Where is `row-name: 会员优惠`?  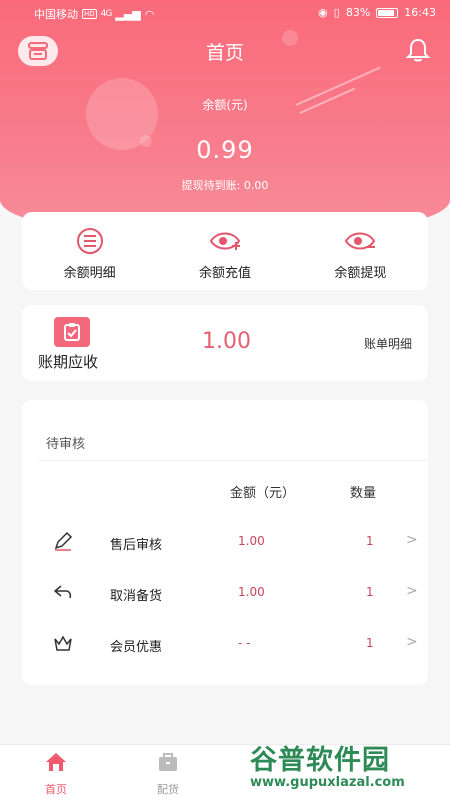
row-name: 会员优惠 is located at coordinates (136, 647).